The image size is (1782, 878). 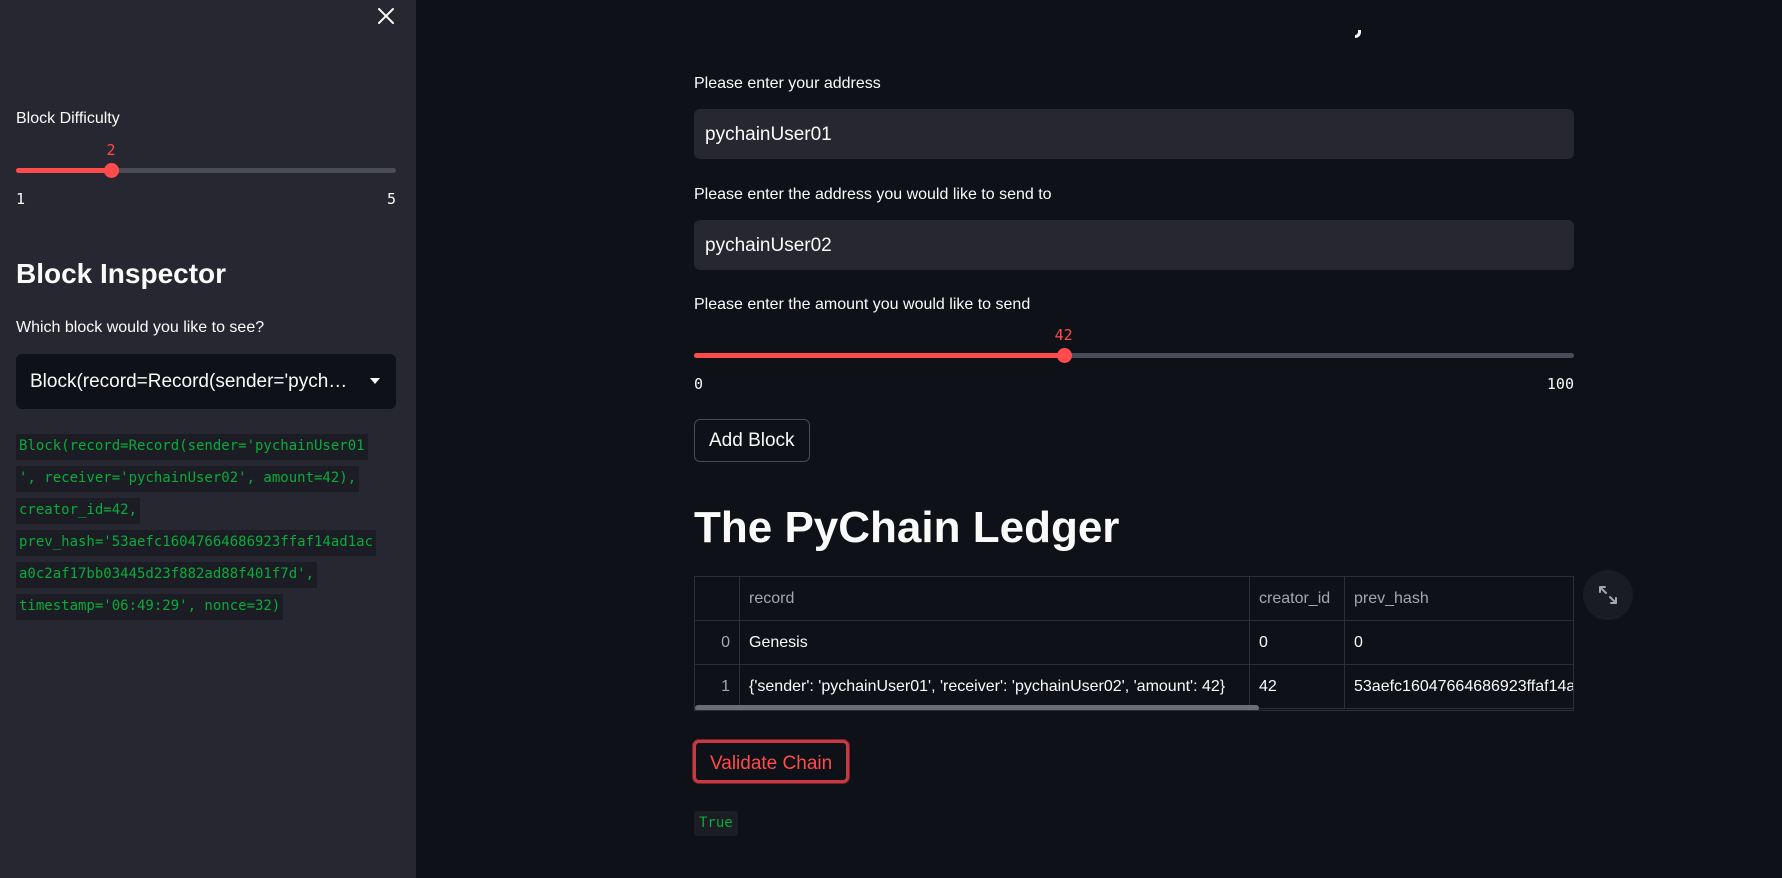 I want to click on slider-max-label: 100, so click(x=1560, y=384).